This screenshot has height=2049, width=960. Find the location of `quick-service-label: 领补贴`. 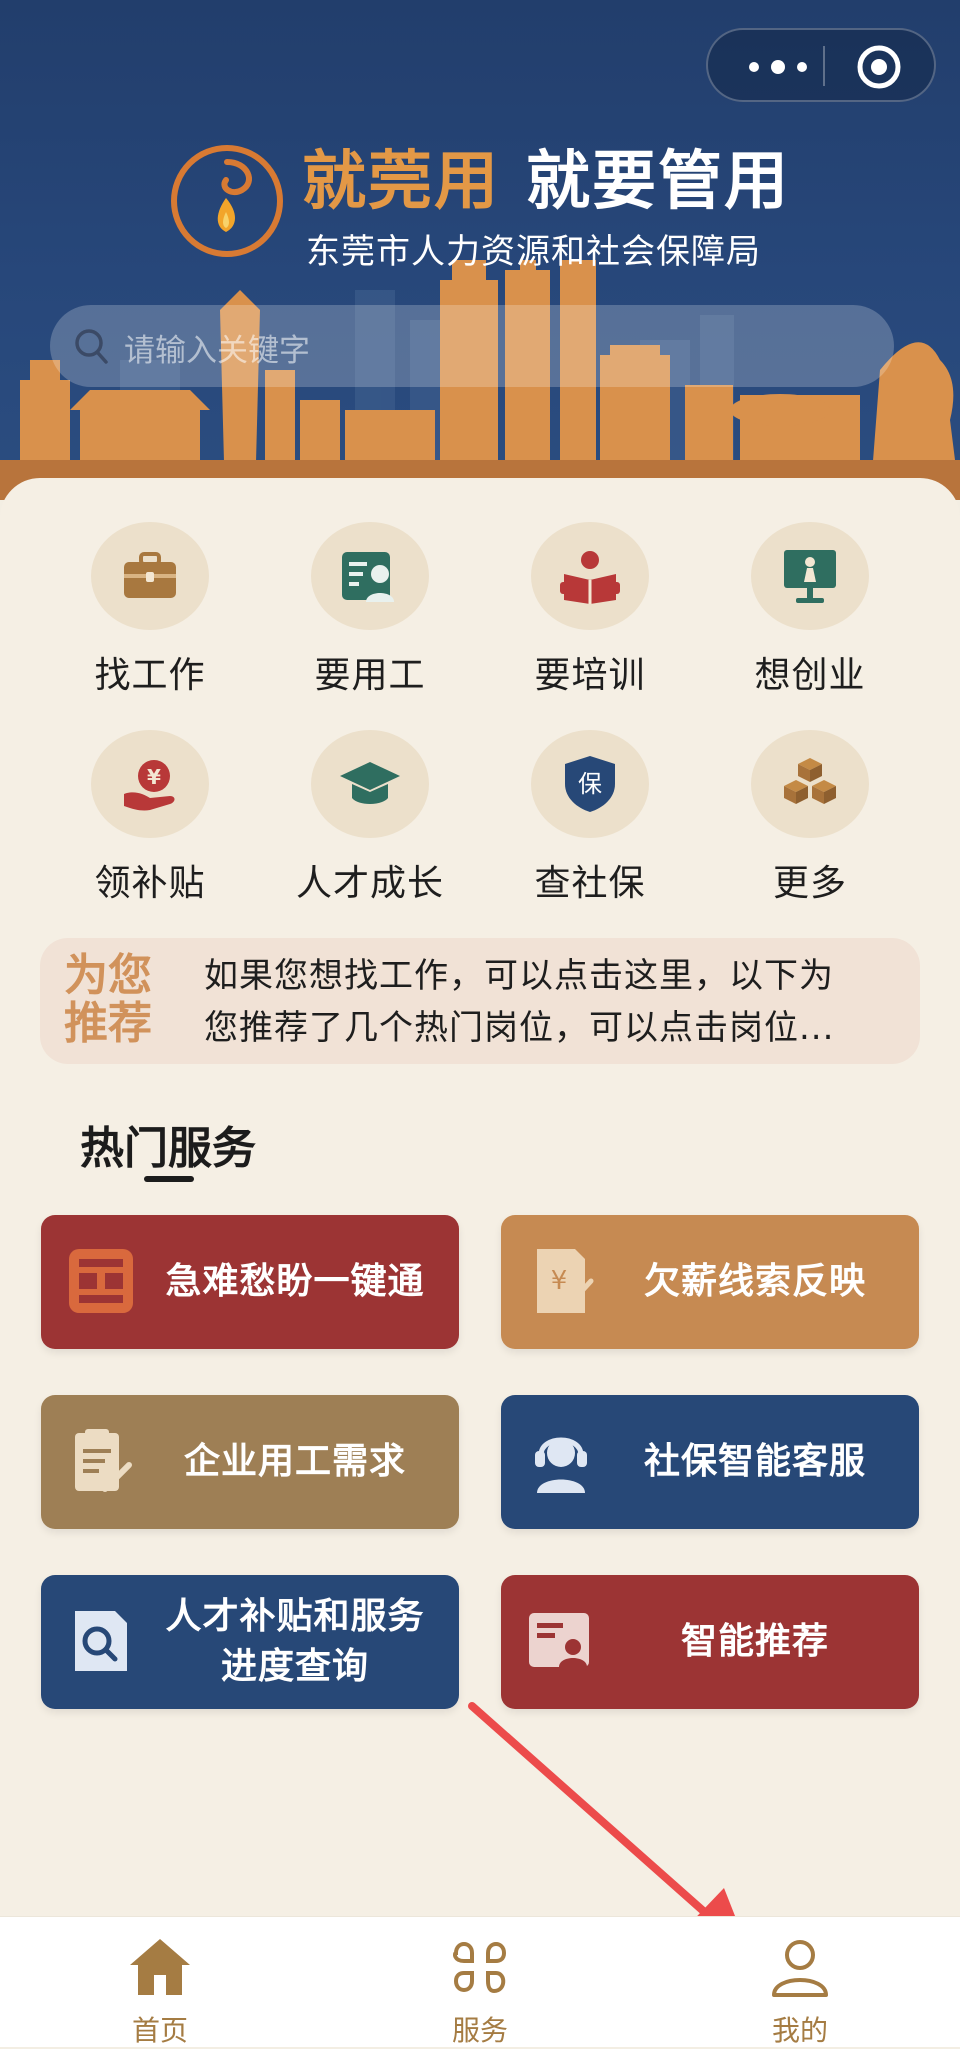

quick-service-label: 领补贴 is located at coordinates (150, 883).